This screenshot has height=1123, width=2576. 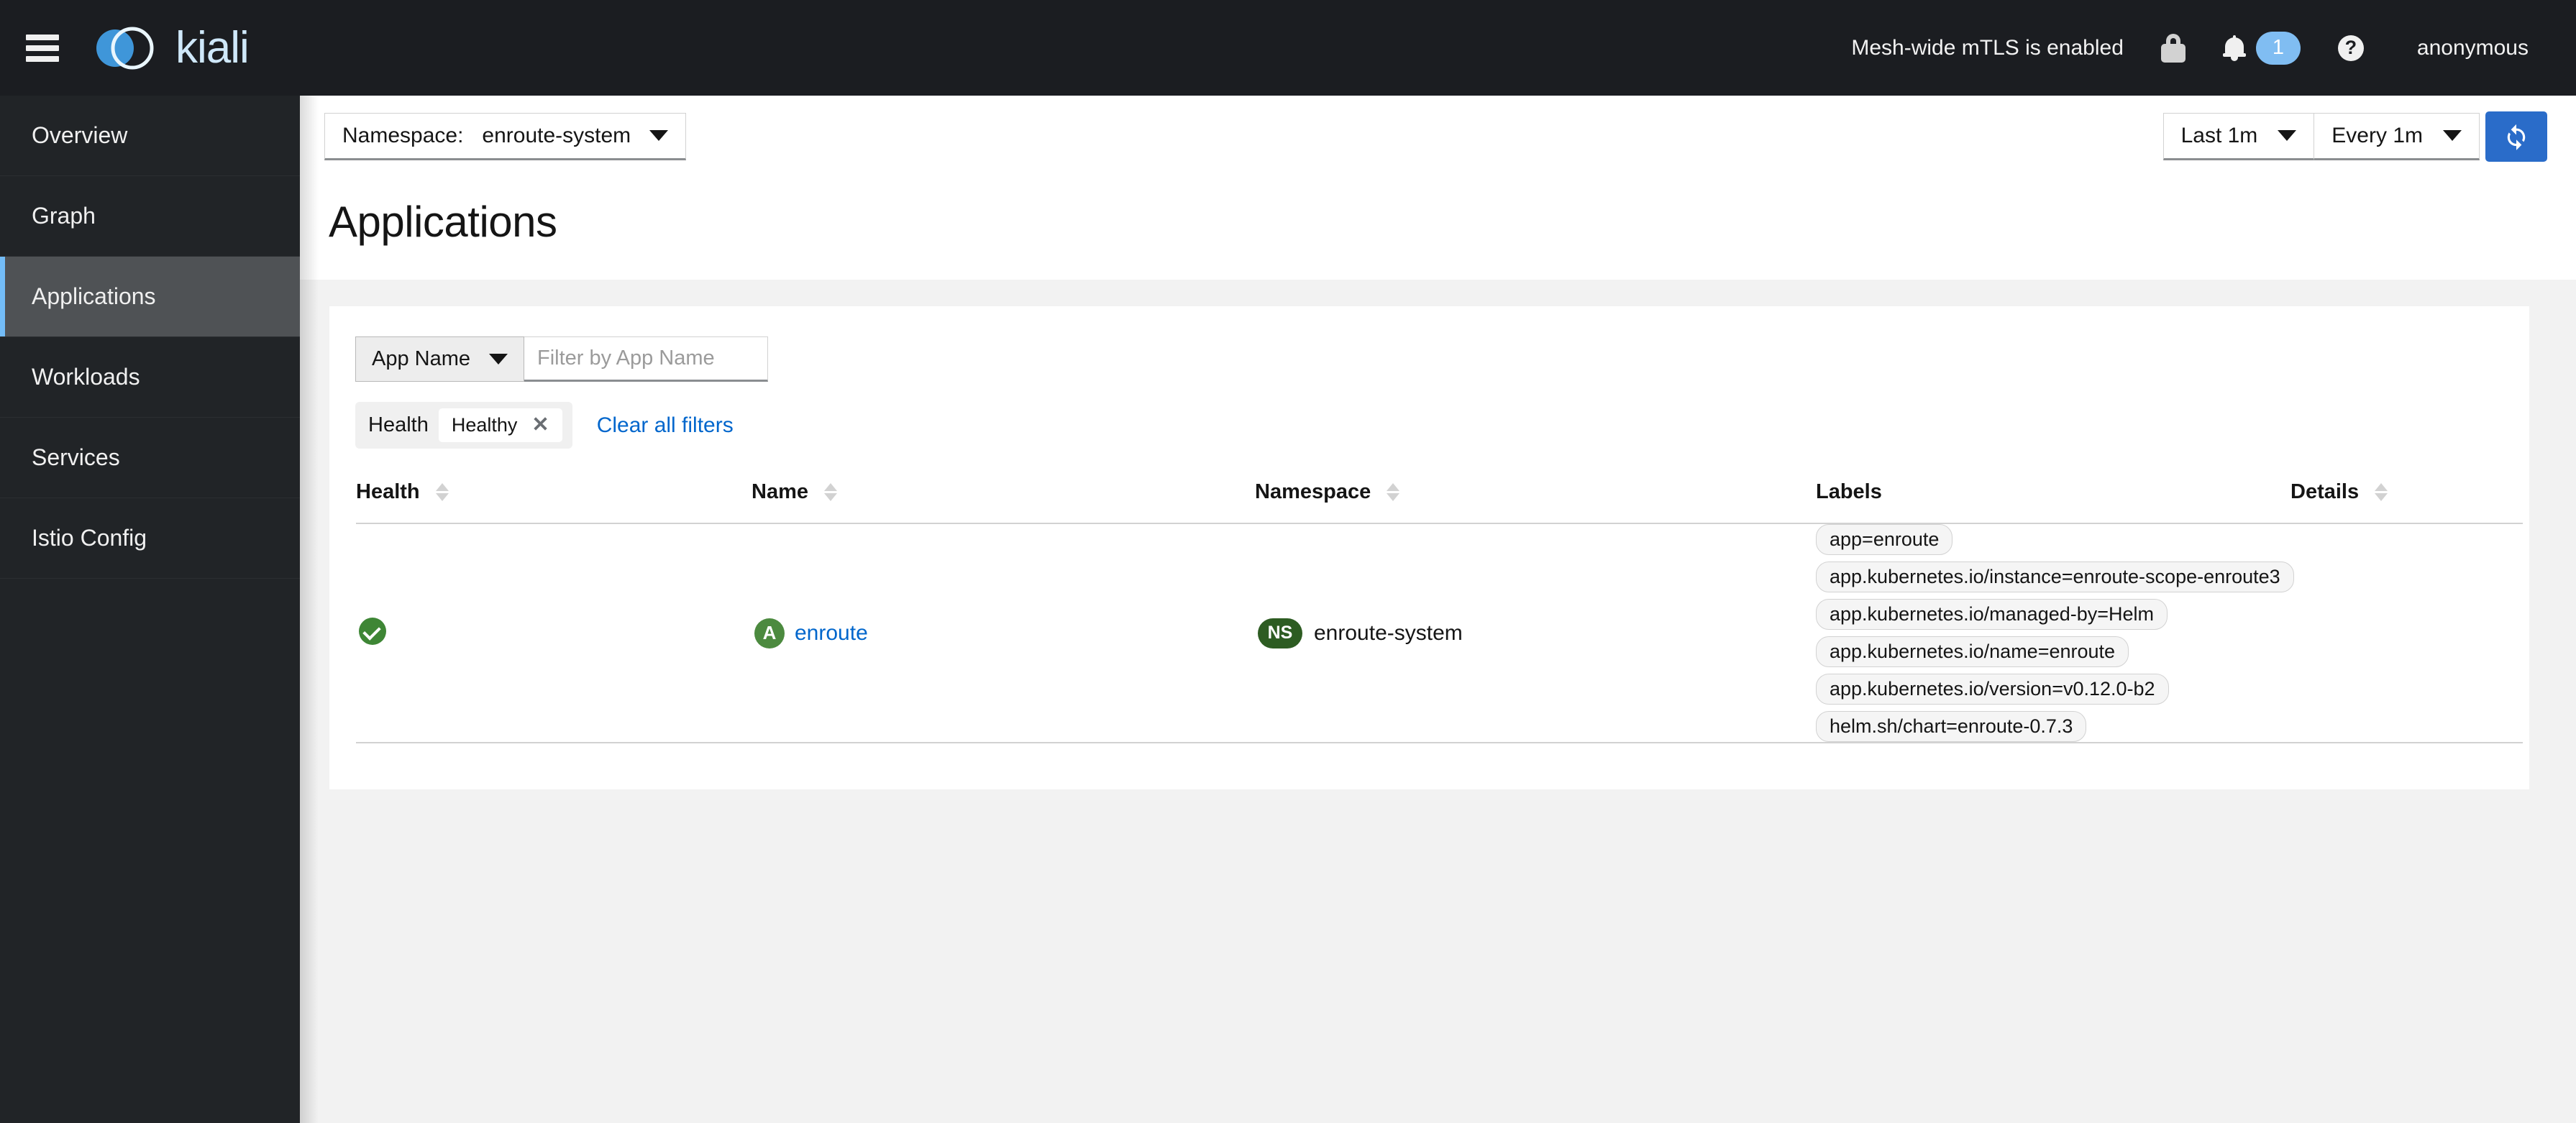 What do you see at coordinates (403, 135) in the screenshot?
I see `namespace-label: Namespace:` at bounding box center [403, 135].